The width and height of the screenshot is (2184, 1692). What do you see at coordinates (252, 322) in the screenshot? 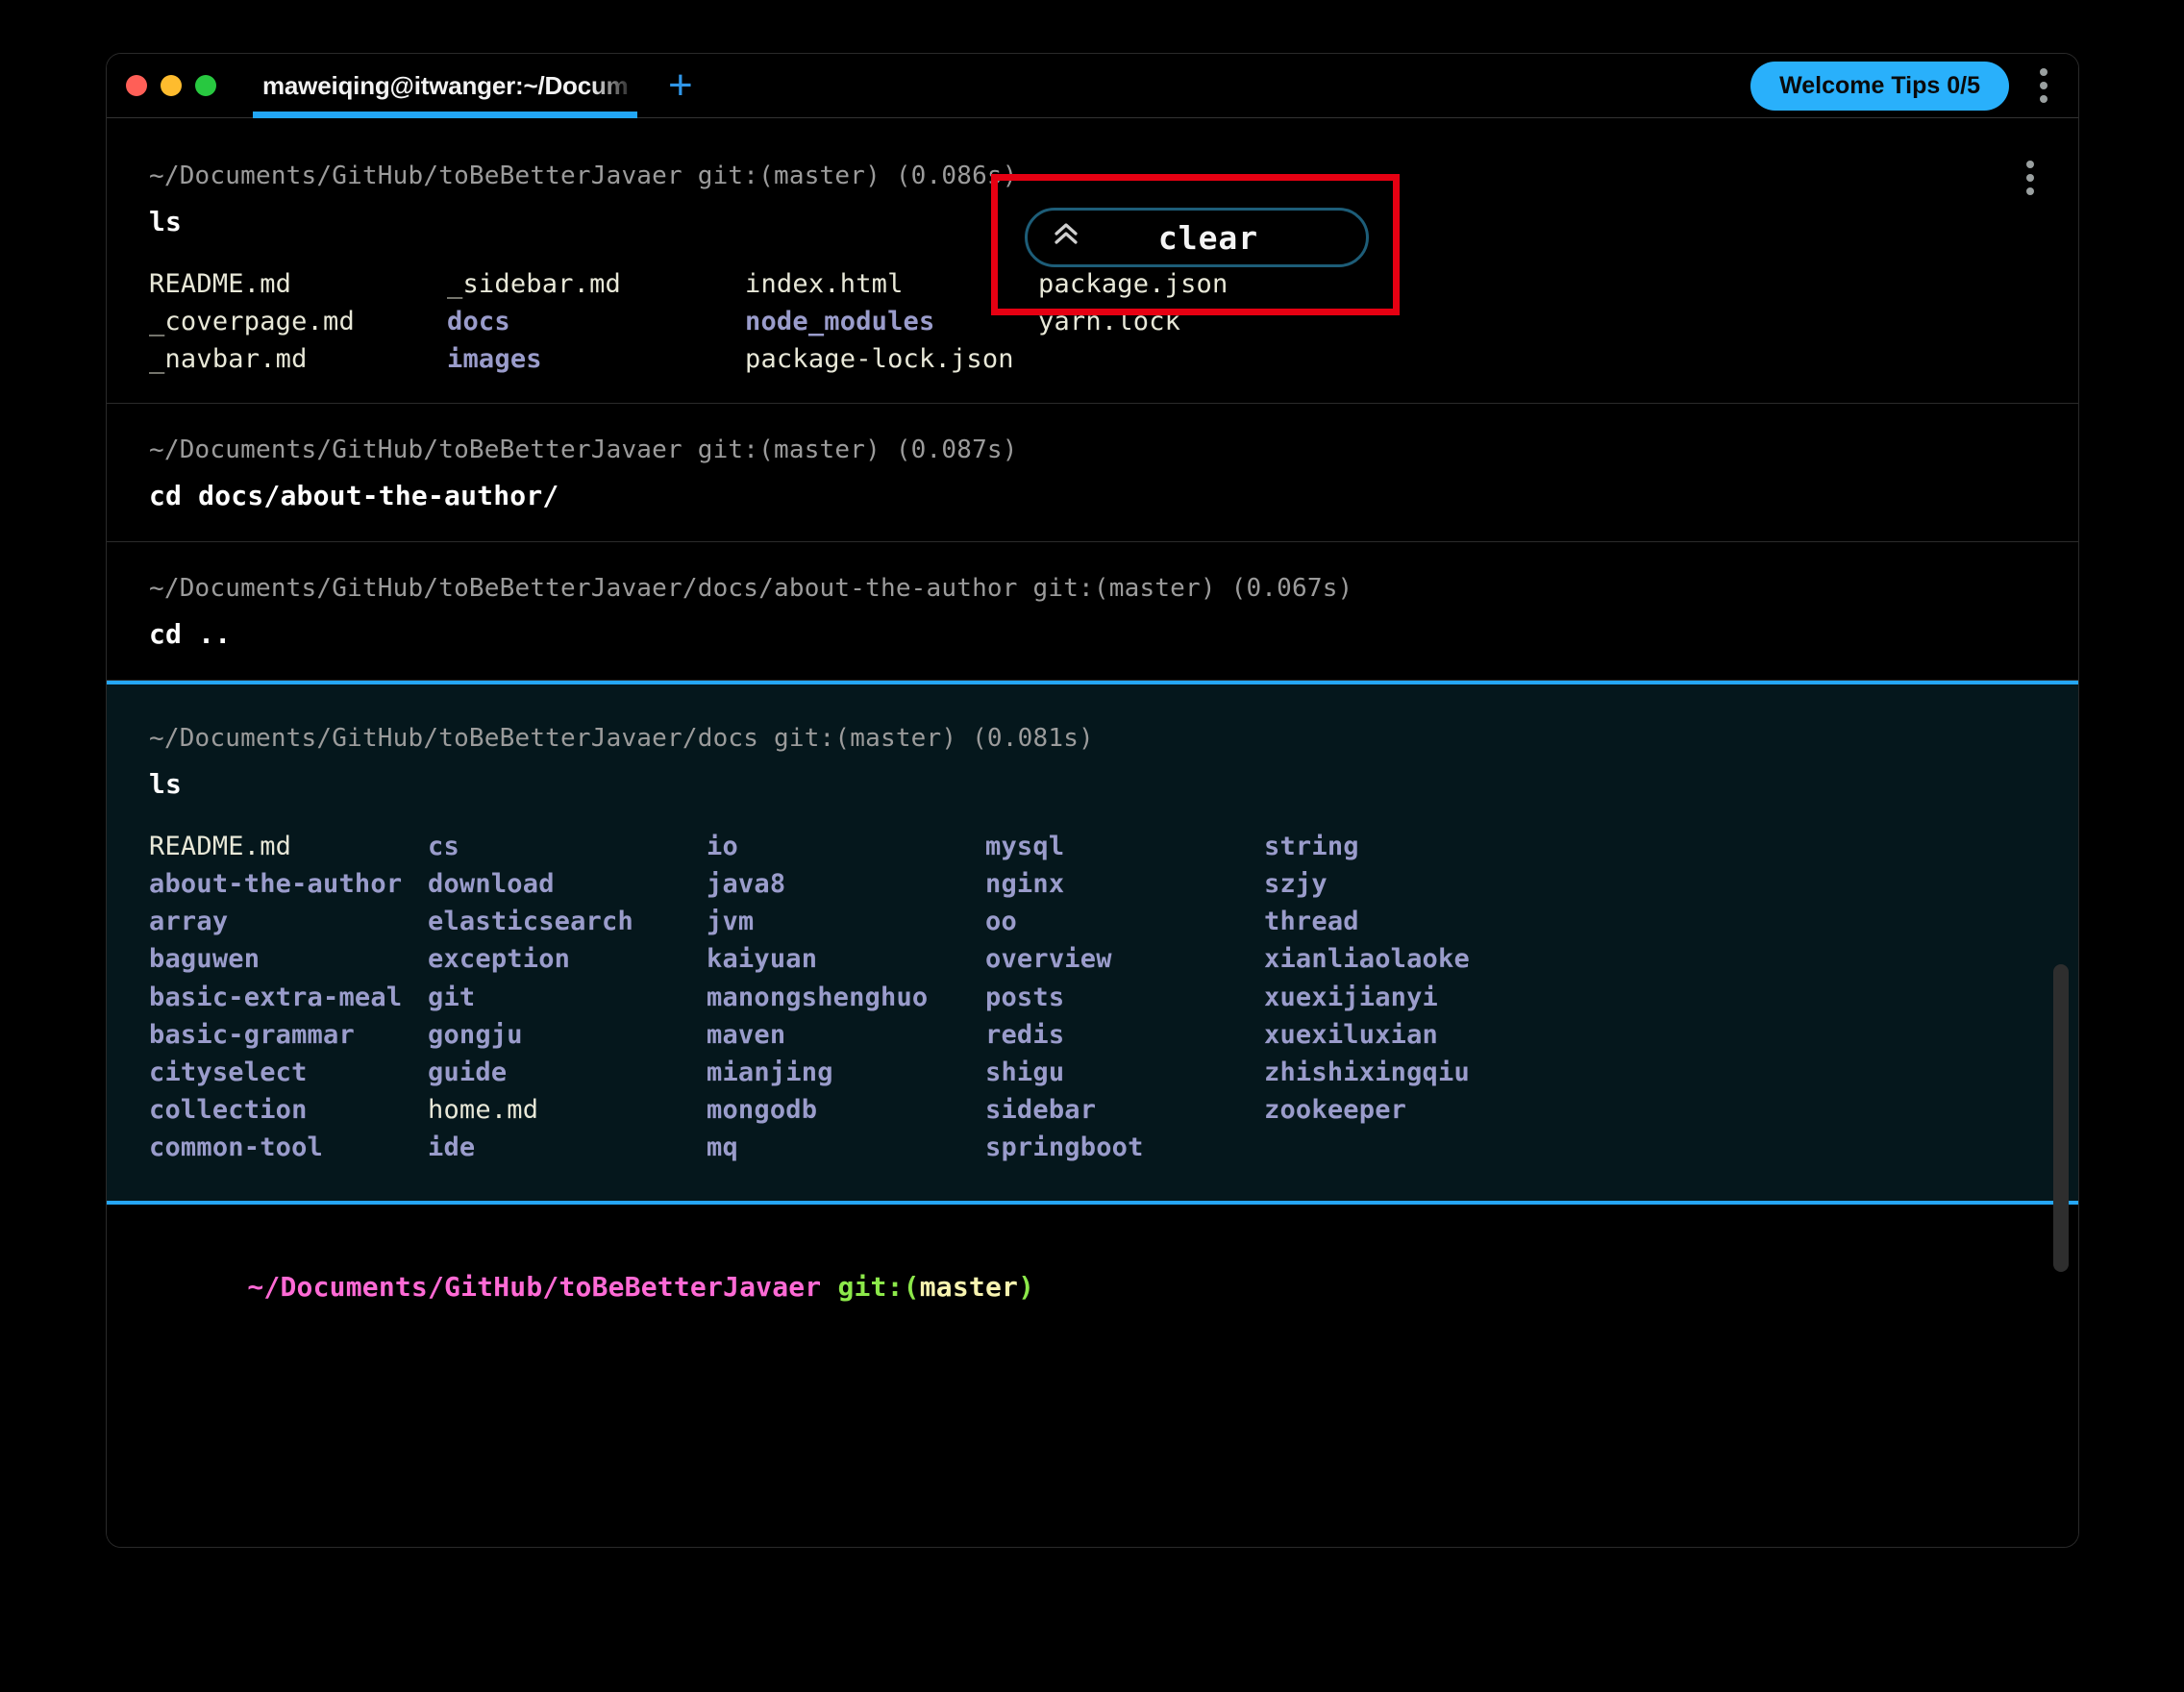
I see `ls-entry: _coverpage.md` at bounding box center [252, 322].